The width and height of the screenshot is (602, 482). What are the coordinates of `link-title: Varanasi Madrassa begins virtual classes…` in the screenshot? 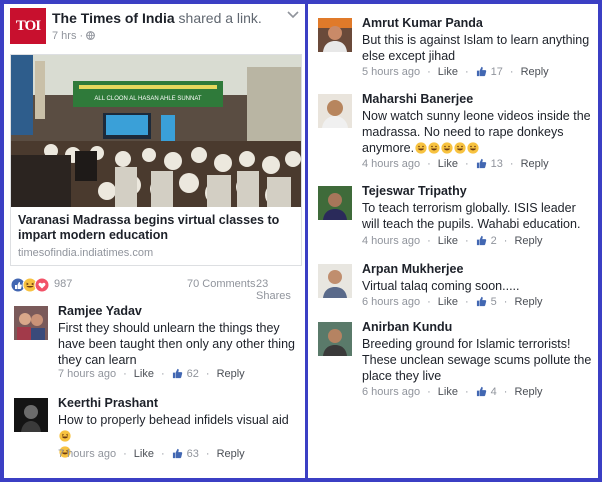 It's located at (157, 228).